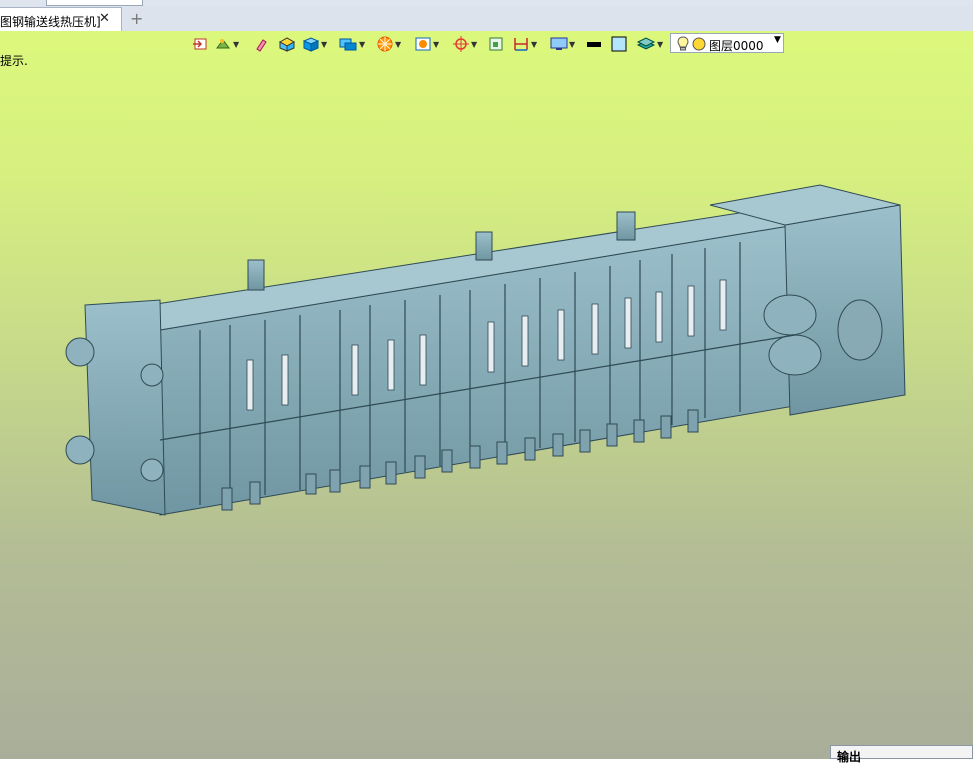 The height and width of the screenshot is (765, 973). Describe the element at coordinates (594, 44) in the screenshot. I see `line-color-icon` at that location.